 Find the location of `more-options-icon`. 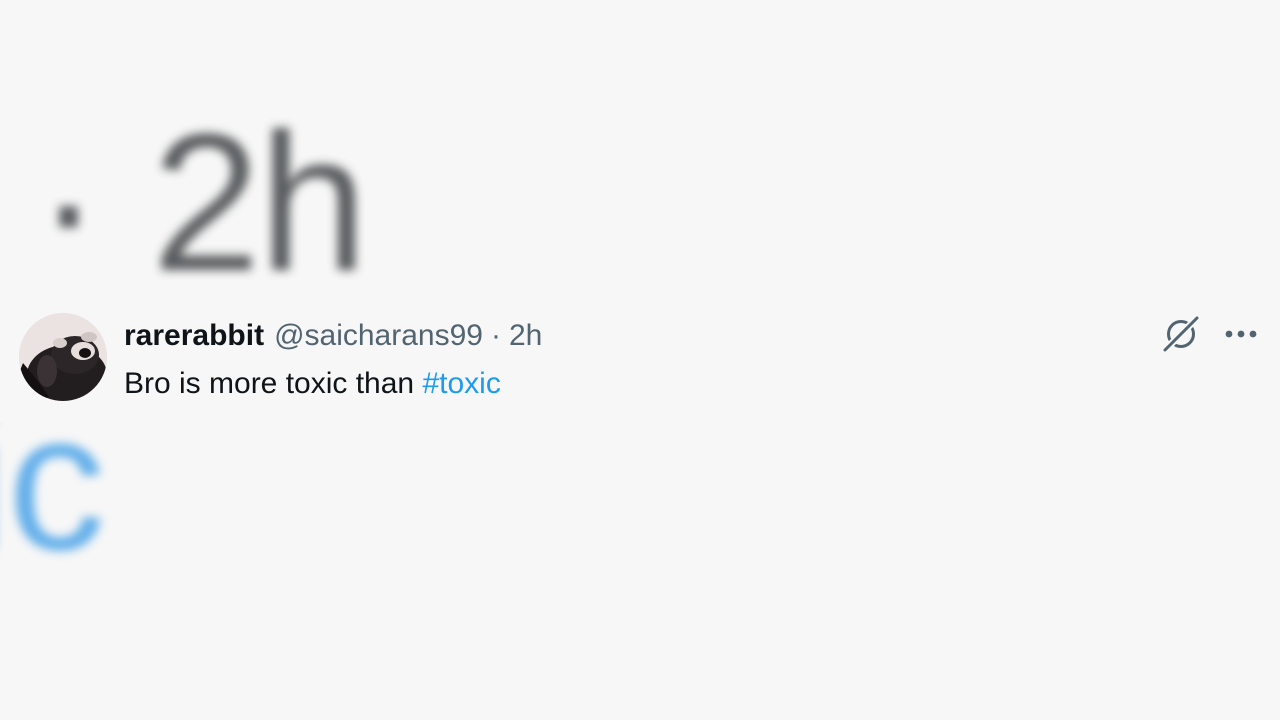

more-options-icon is located at coordinates (1241, 334).